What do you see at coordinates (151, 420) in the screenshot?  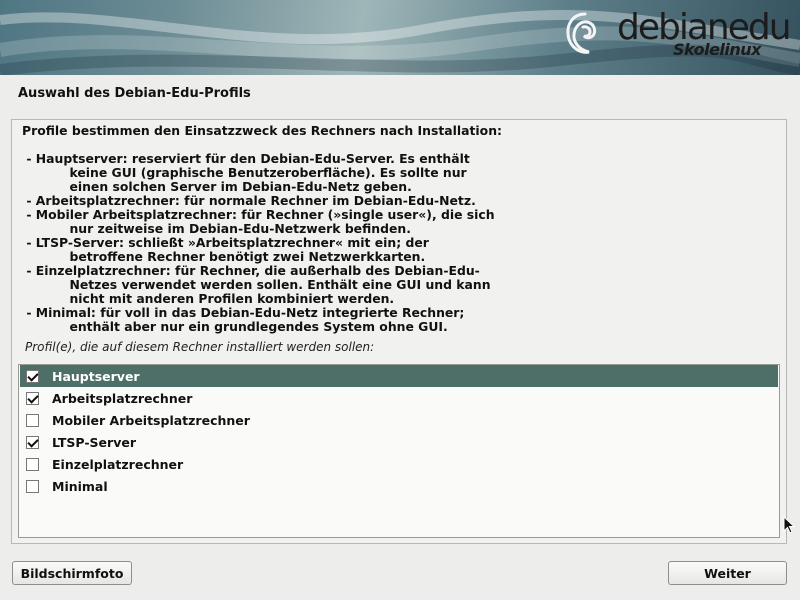 I see `profile-label: Mobiler Arbeitsplatzrechner` at bounding box center [151, 420].